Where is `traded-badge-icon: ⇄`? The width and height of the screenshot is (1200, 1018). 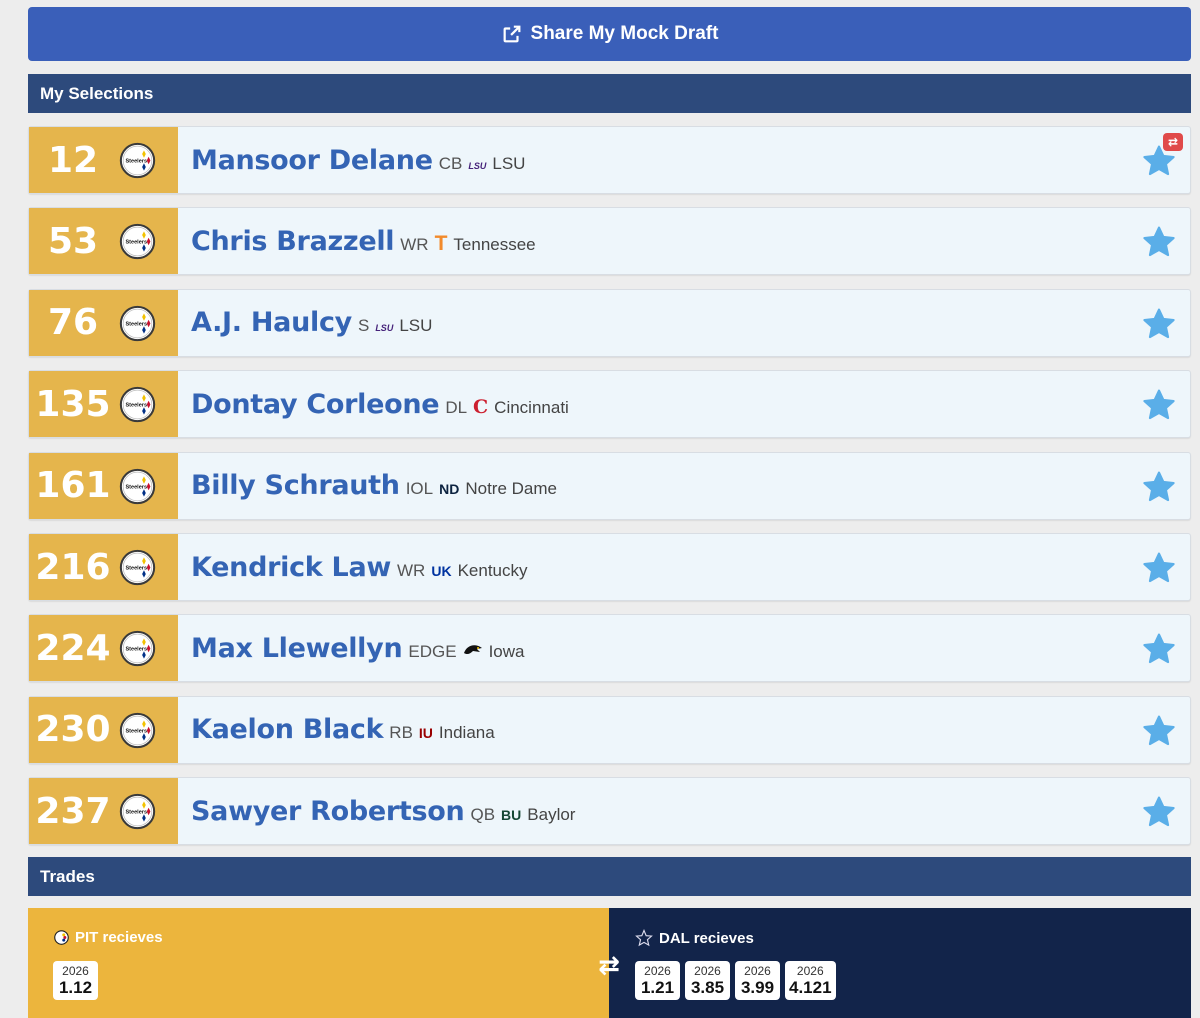 traded-badge-icon: ⇄ is located at coordinates (1173, 142).